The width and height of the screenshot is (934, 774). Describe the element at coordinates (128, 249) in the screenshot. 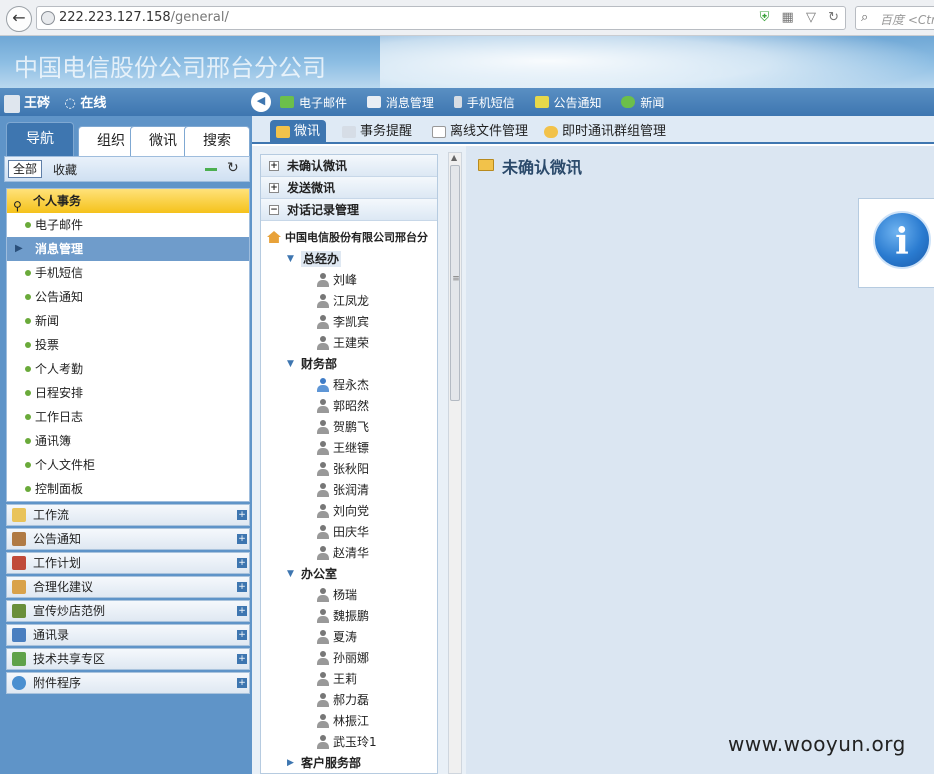

I see `menu-item-active: ▶ 消息管理` at that location.